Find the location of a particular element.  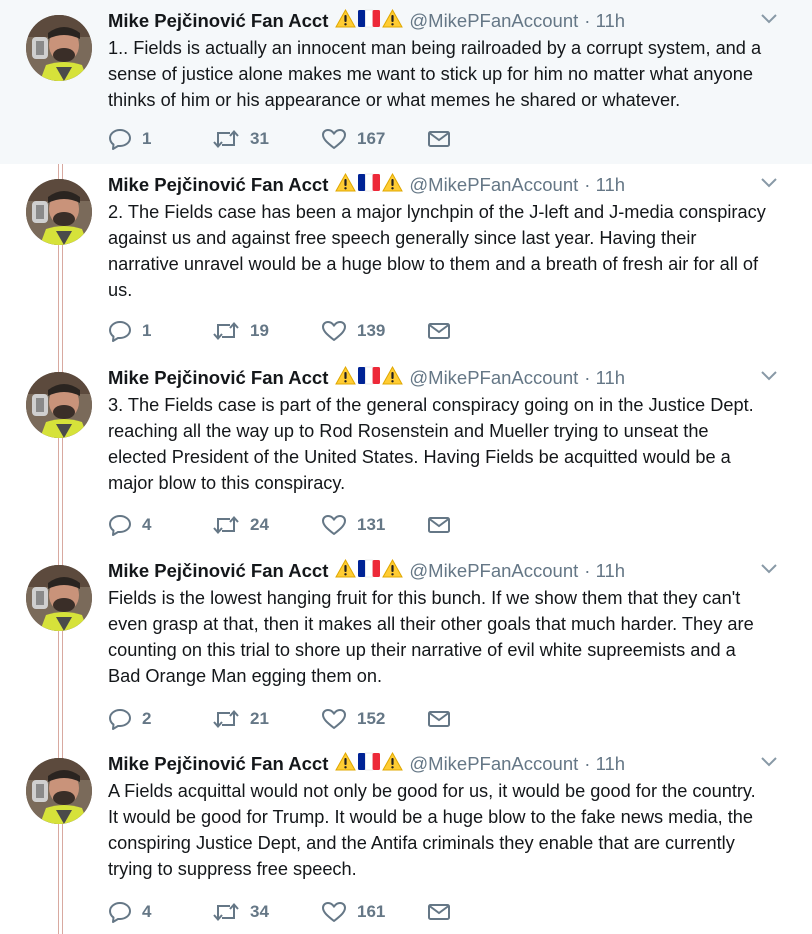

like-button: 152 is located at coordinates (374, 719).